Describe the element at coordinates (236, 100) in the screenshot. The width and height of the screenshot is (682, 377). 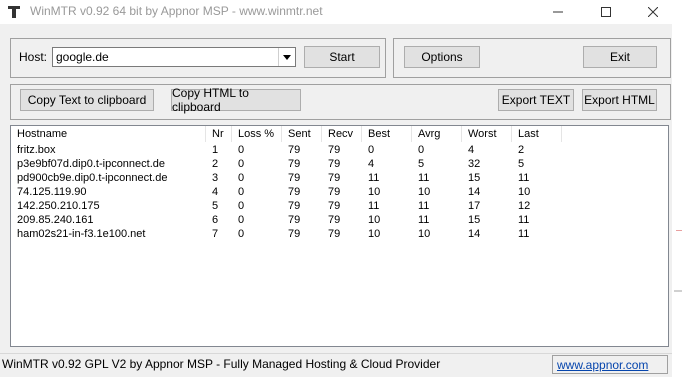
I see `copy-html-button: Copy HTML to clipboard` at that location.